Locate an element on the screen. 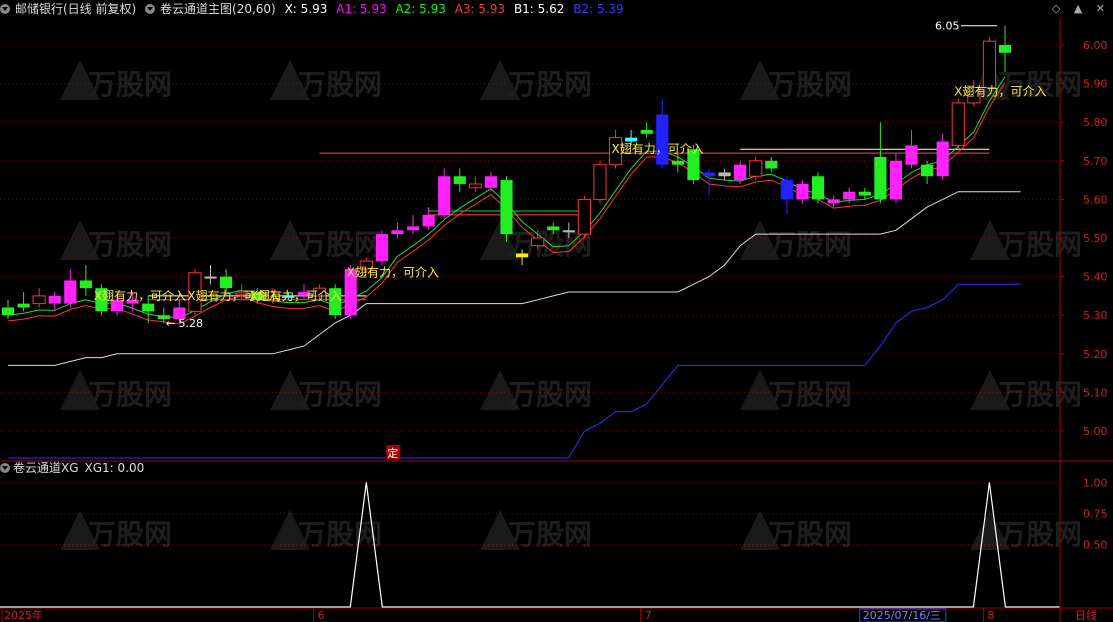 This screenshot has width=1113, height=622. timeframe-label: 日线 is located at coordinates (1086, 615).